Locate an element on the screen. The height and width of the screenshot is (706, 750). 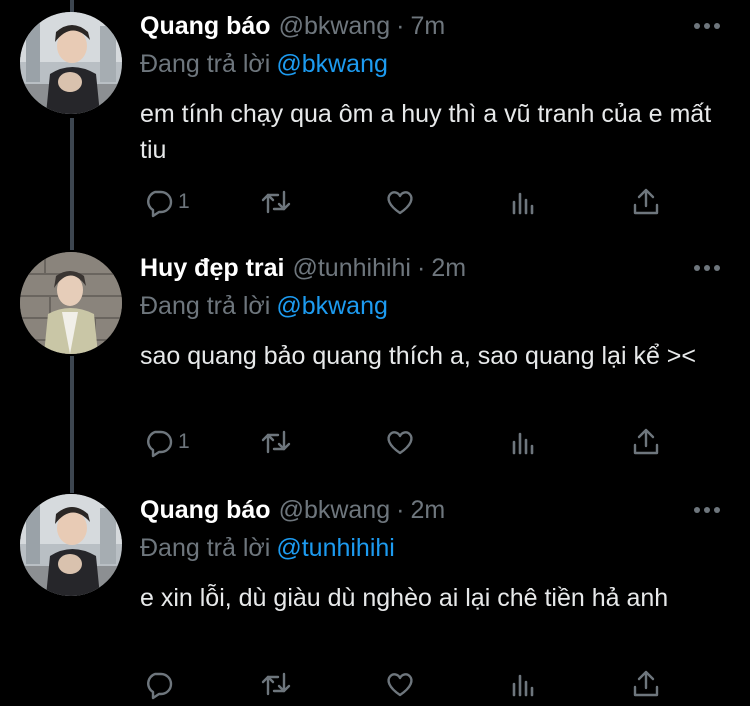
tweet-header: Huy đẹp trai @tunhihihi · 2m is located at coordinates (303, 268).